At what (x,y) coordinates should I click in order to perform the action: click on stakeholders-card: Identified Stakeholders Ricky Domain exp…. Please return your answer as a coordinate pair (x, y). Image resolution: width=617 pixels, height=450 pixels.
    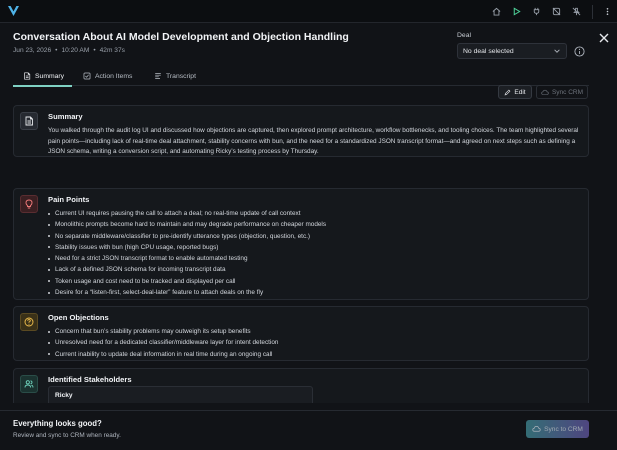
    Looking at the image, I should click on (301, 385).